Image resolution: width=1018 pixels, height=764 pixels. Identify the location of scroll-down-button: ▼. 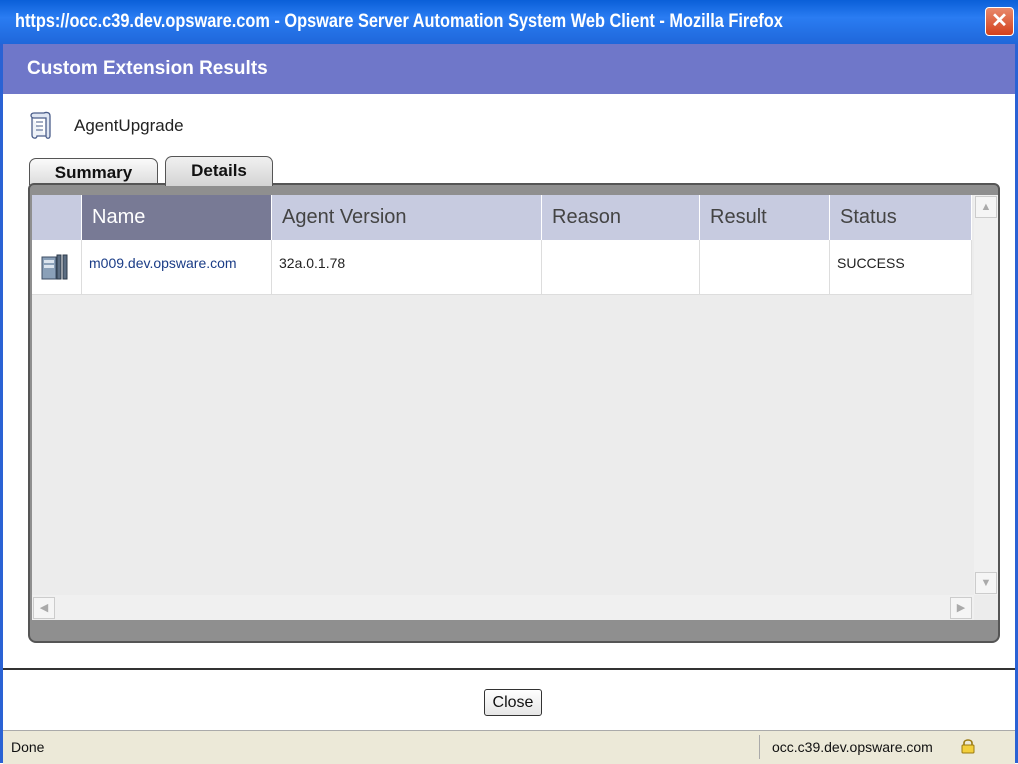
(986, 583).